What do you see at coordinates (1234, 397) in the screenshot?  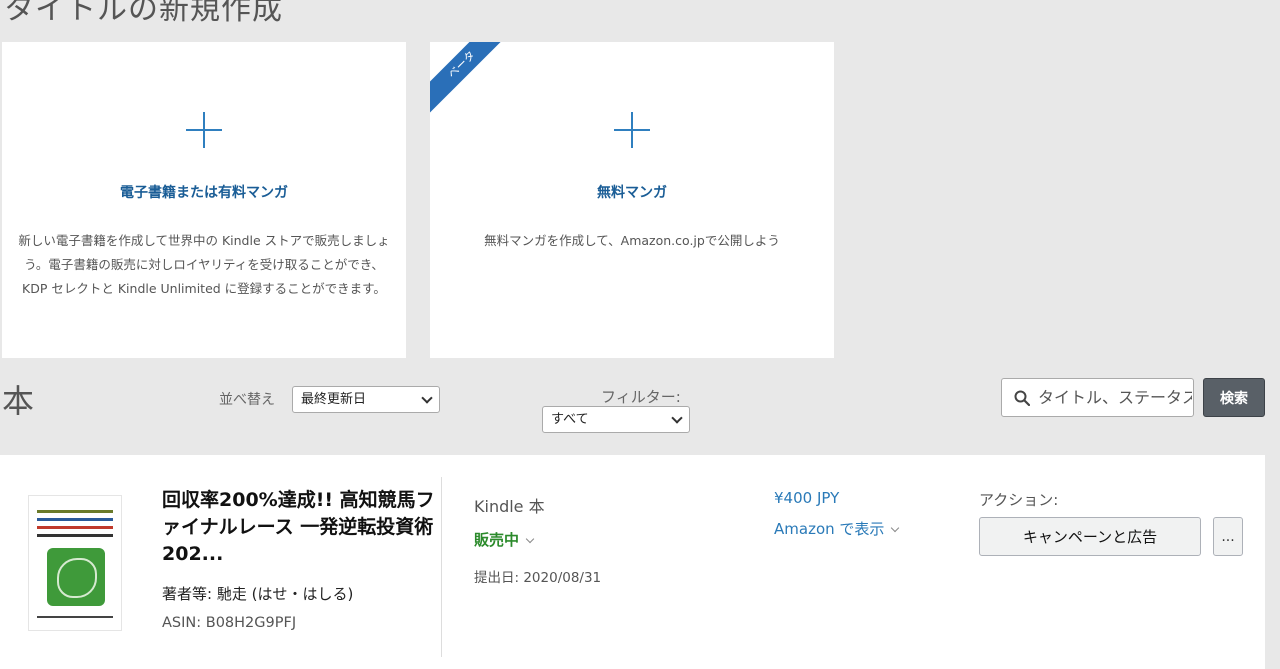 I see `search-button: 検索` at bounding box center [1234, 397].